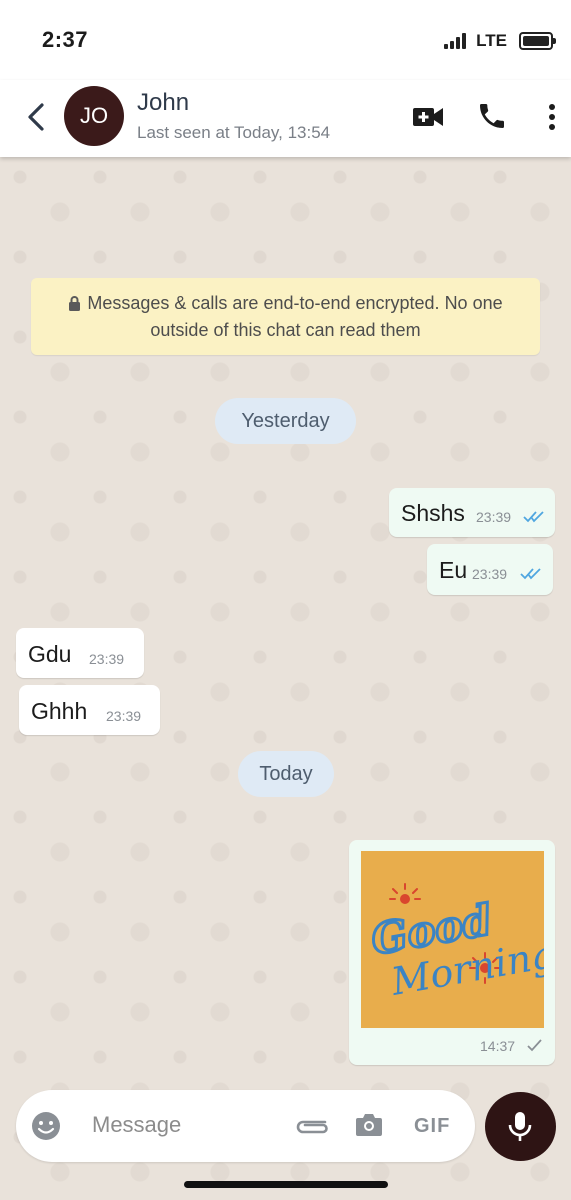 This screenshot has height=1200, width=571. What do you see at coordinates (89, 710) in the screenshot?
I see `message-bubble-incoming: Ghhh 23:39` at bounding box center [89, 710].